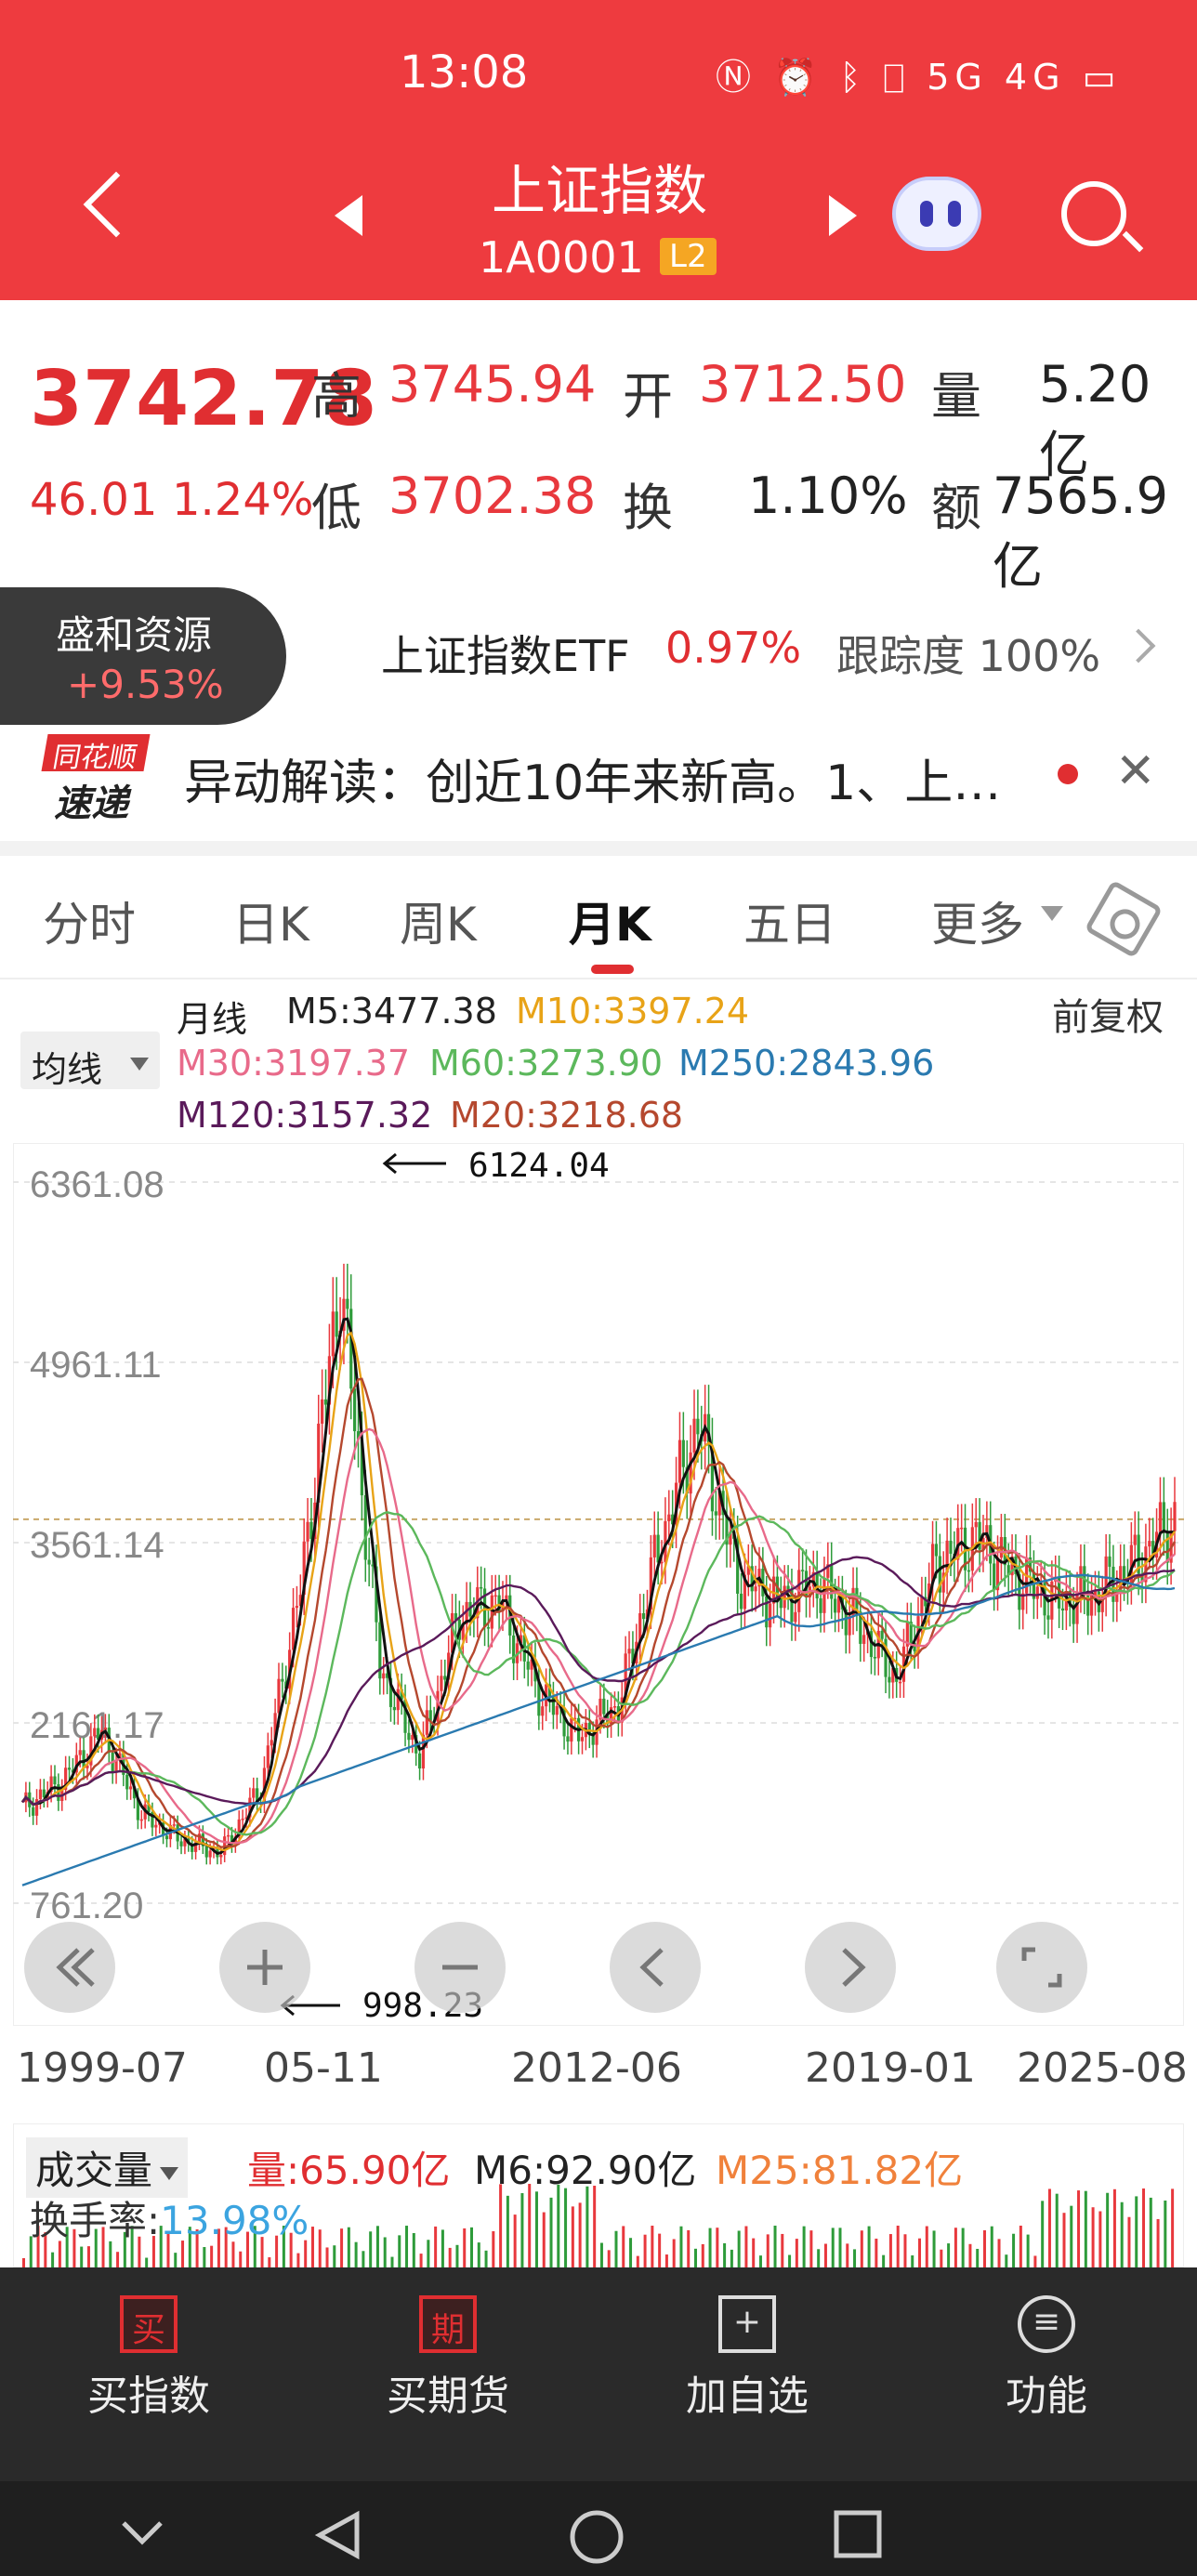 The width and height of the screenshot is (1197, 2576). Describe the element at coordinates (597, 2537) in the screenshot. I see `nav-home-icon` at that location.